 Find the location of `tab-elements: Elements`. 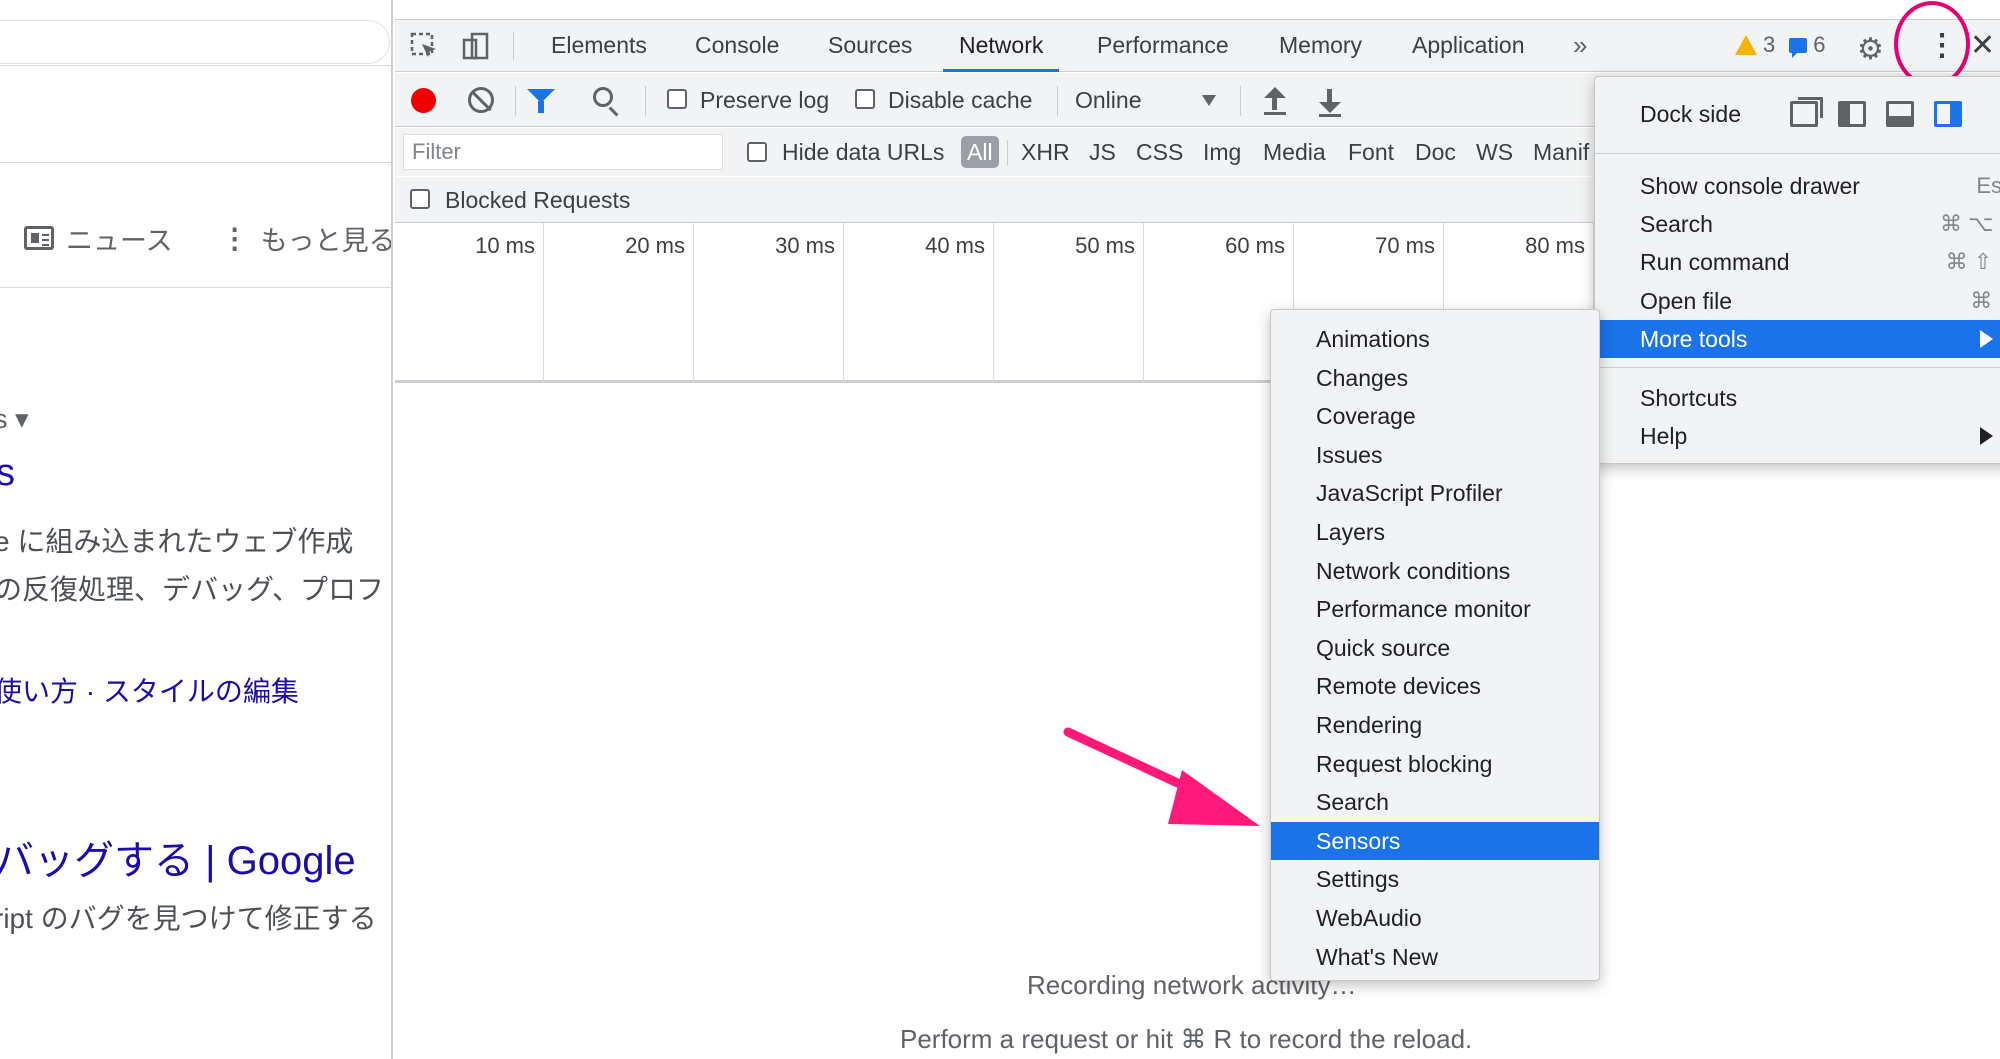

tab-elements: Elements is located at coordinates (599, 46).